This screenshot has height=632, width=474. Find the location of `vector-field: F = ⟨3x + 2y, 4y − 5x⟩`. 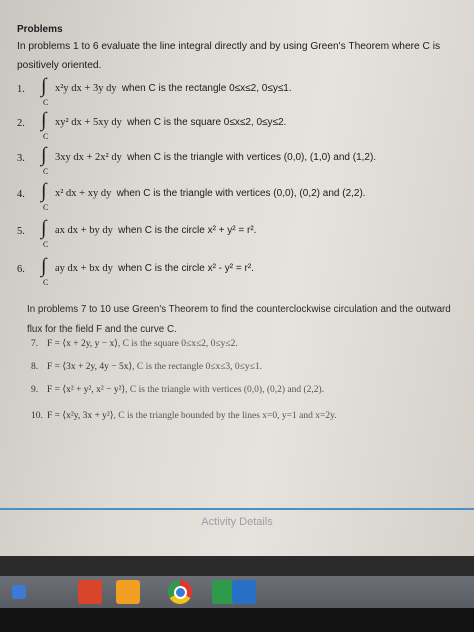

vector-field: F = ⟨3x + 2y, 4y − 5x⟩ is located at coordinates (90, 367).